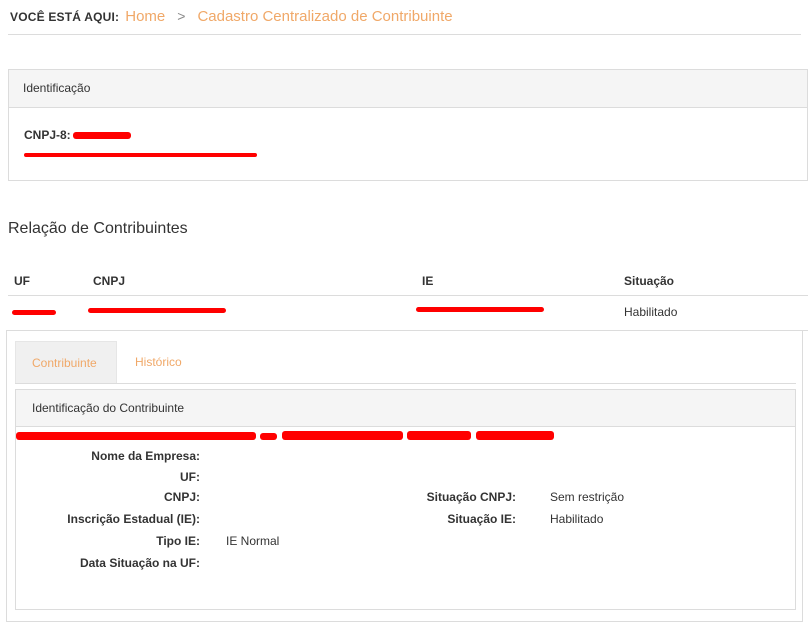 The width and height of the screenshot is (809, 634). What do you see at coordinates (404, 34) in the screenshot?
I see `breadcrumb-divider` at bounding box center [404, 34].